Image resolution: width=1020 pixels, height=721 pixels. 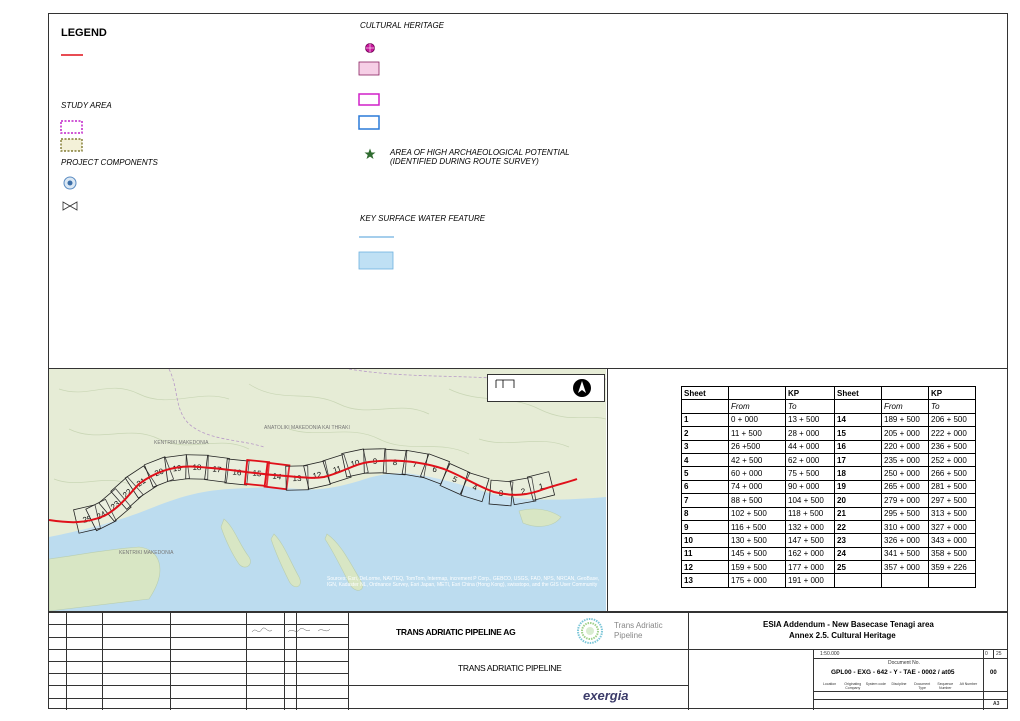 I want to click on place-label-1: KENTRIKI MAKEDONIA, so click(x=181, y=443).